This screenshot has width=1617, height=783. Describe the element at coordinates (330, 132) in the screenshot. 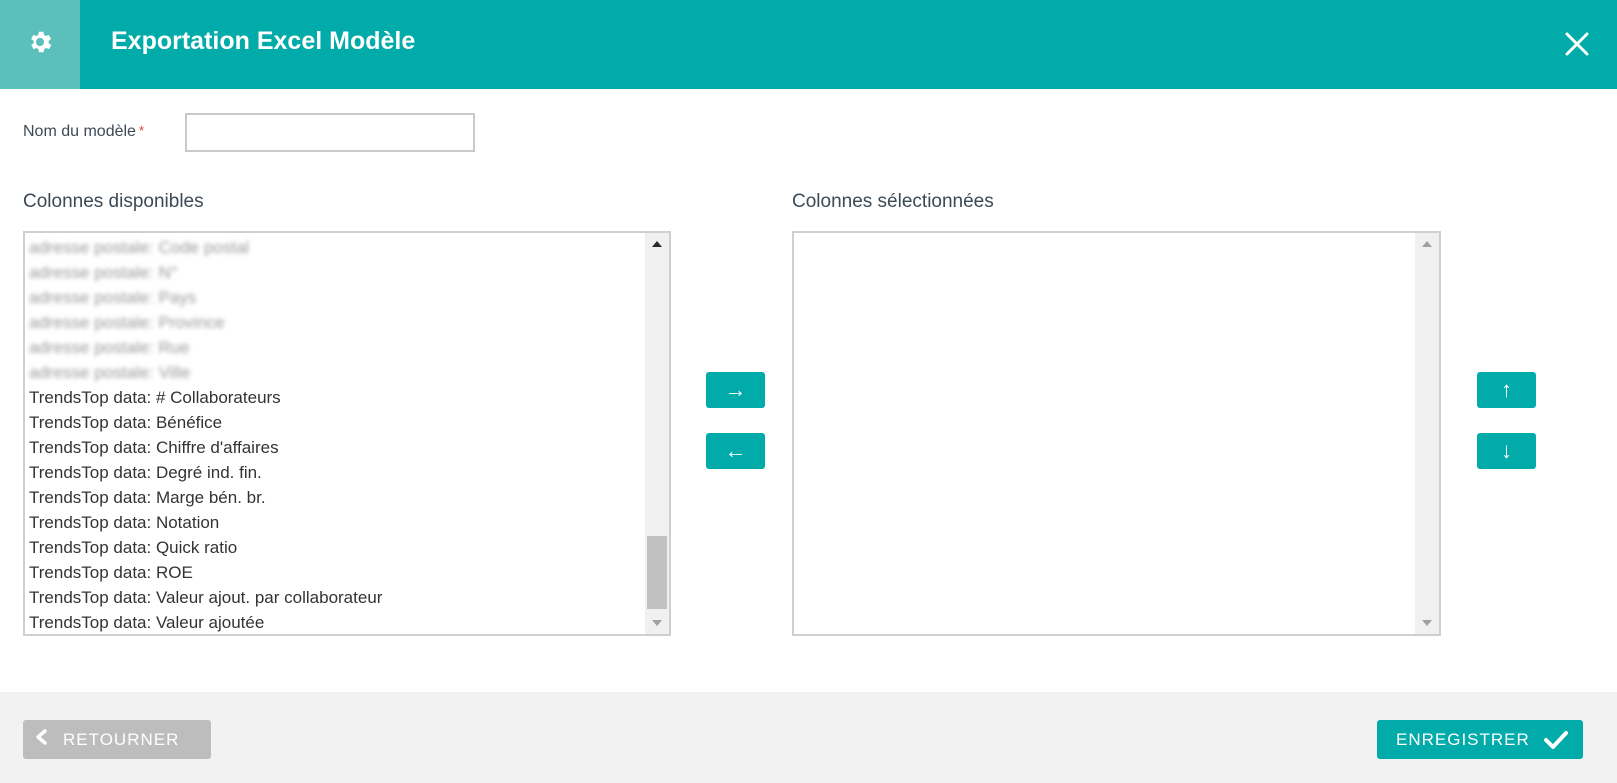

I see `model-name-input` at that location.